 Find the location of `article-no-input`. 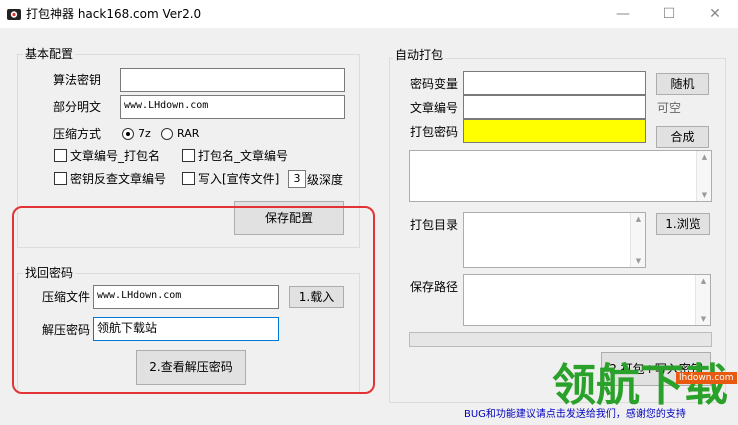

article-no-input is located at coordinates (554, 107).